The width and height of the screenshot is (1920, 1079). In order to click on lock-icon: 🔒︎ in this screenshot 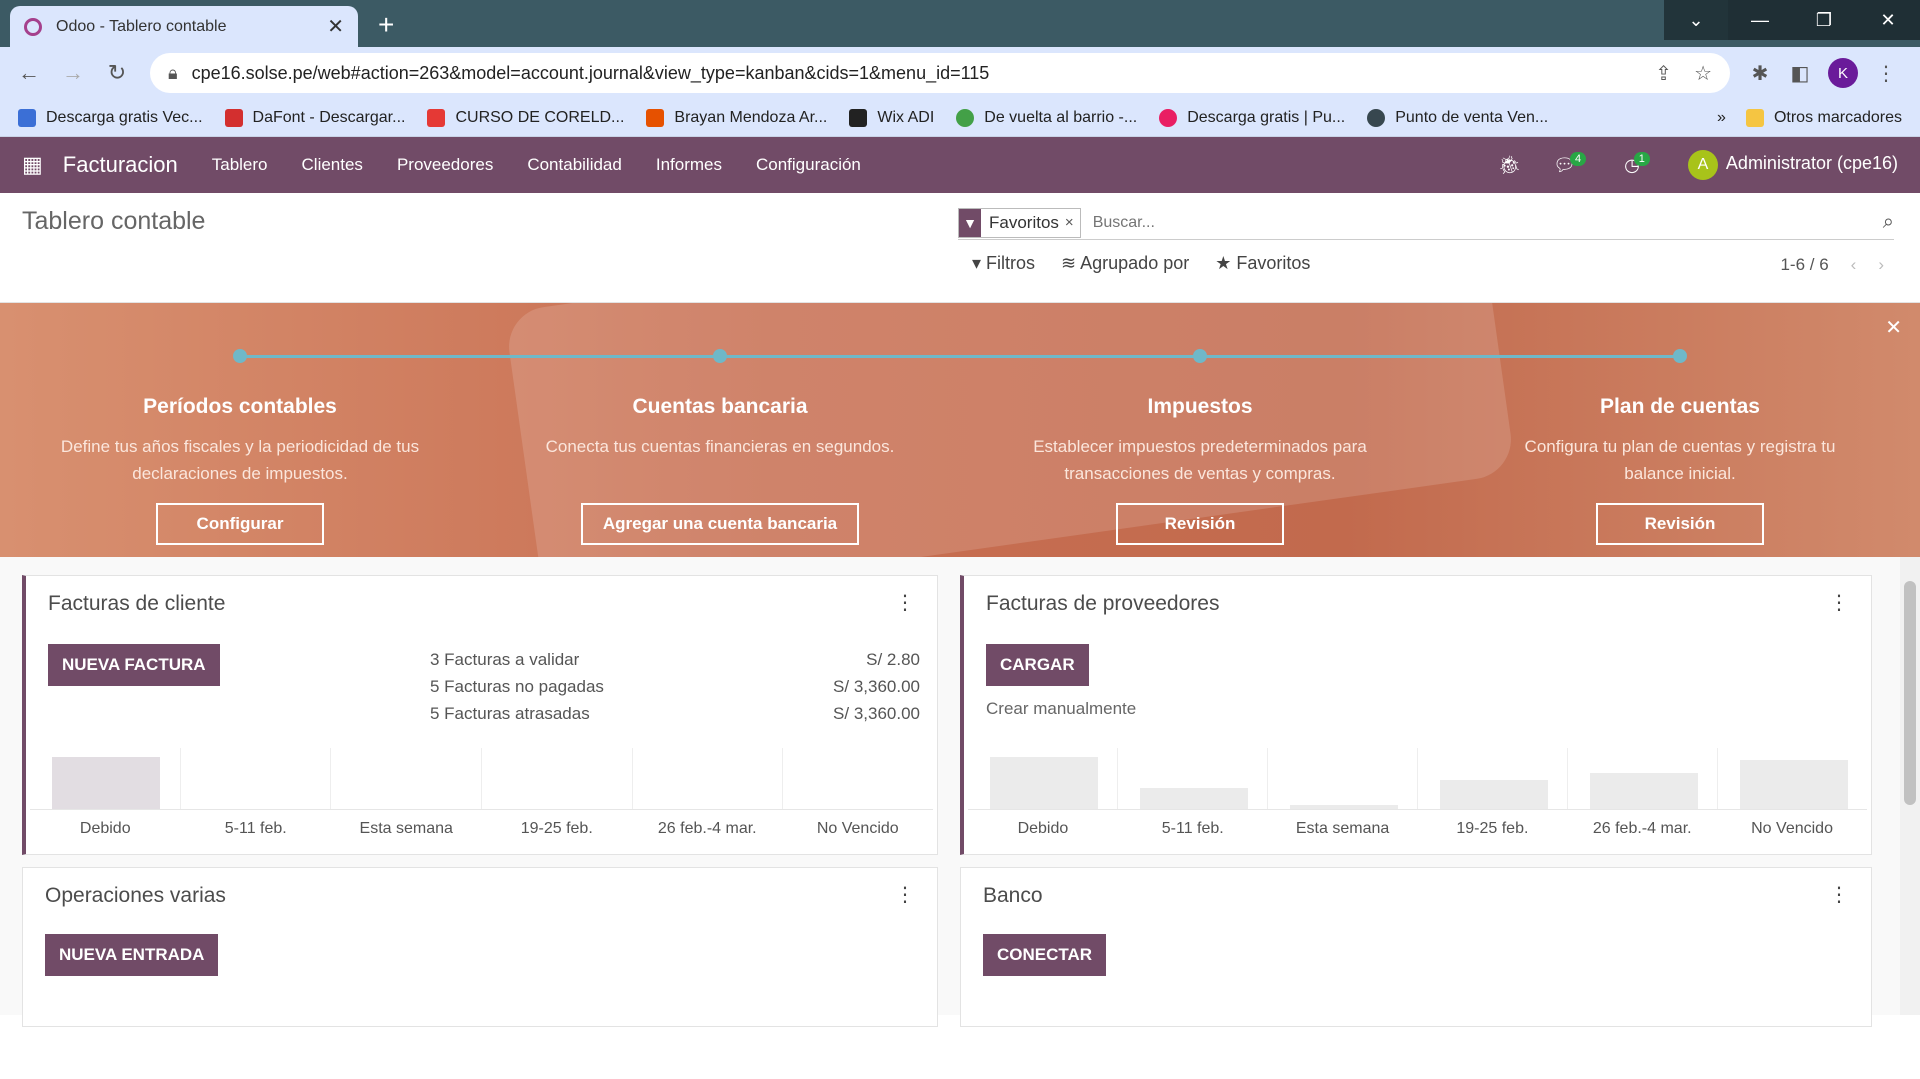, I will do `click(173, 73)`.